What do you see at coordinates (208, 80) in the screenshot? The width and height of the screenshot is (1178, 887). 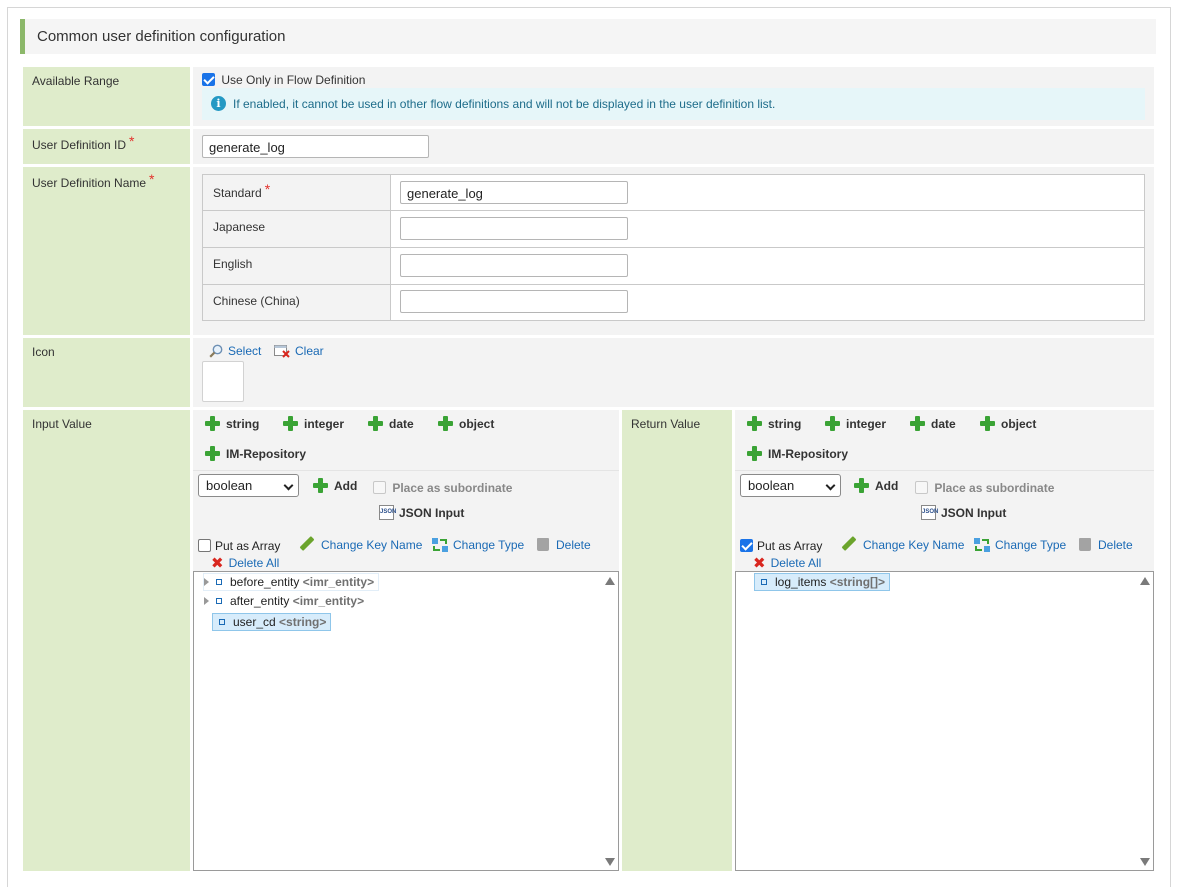 I see `use-only-flow-checkbox` at bounding box center [208, 80].